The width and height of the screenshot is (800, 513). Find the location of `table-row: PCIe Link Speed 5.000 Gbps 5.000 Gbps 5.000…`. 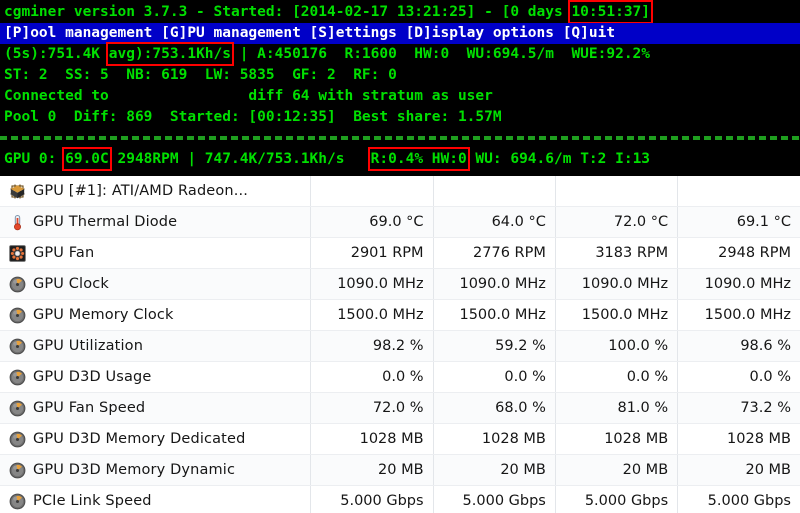

table-row: PCIe Link Speed 5.000 Gbps 5.000 Gbps 5.000… is located at coordinates (400, 499).